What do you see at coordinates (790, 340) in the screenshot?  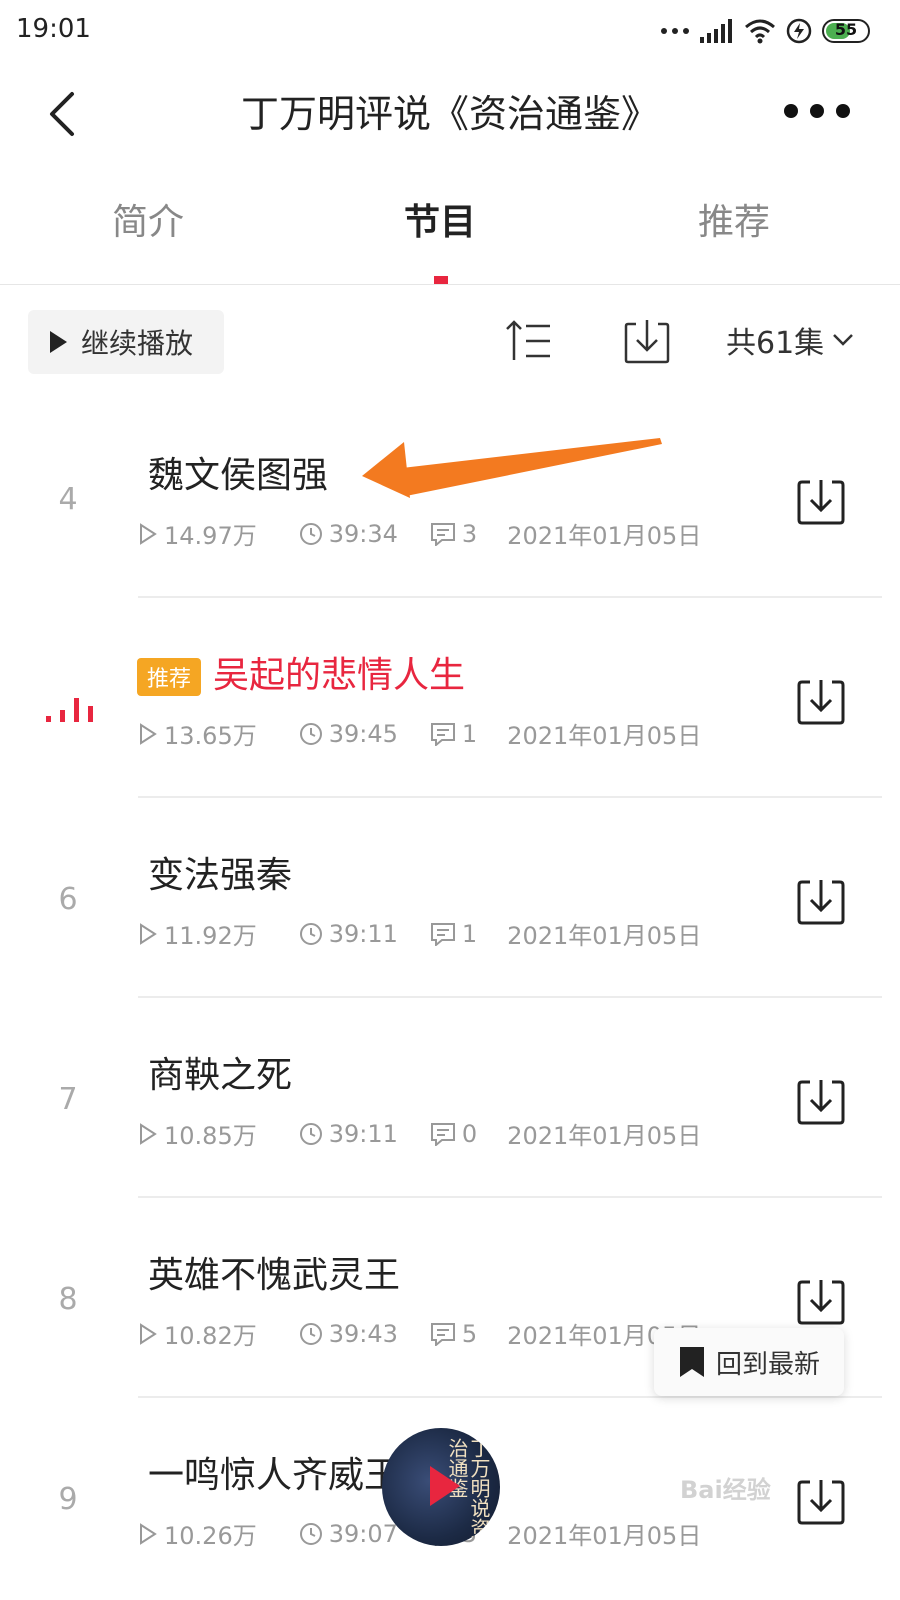 I see `episode-count-dropdown: 共61集` at bounding box center [790, 340].